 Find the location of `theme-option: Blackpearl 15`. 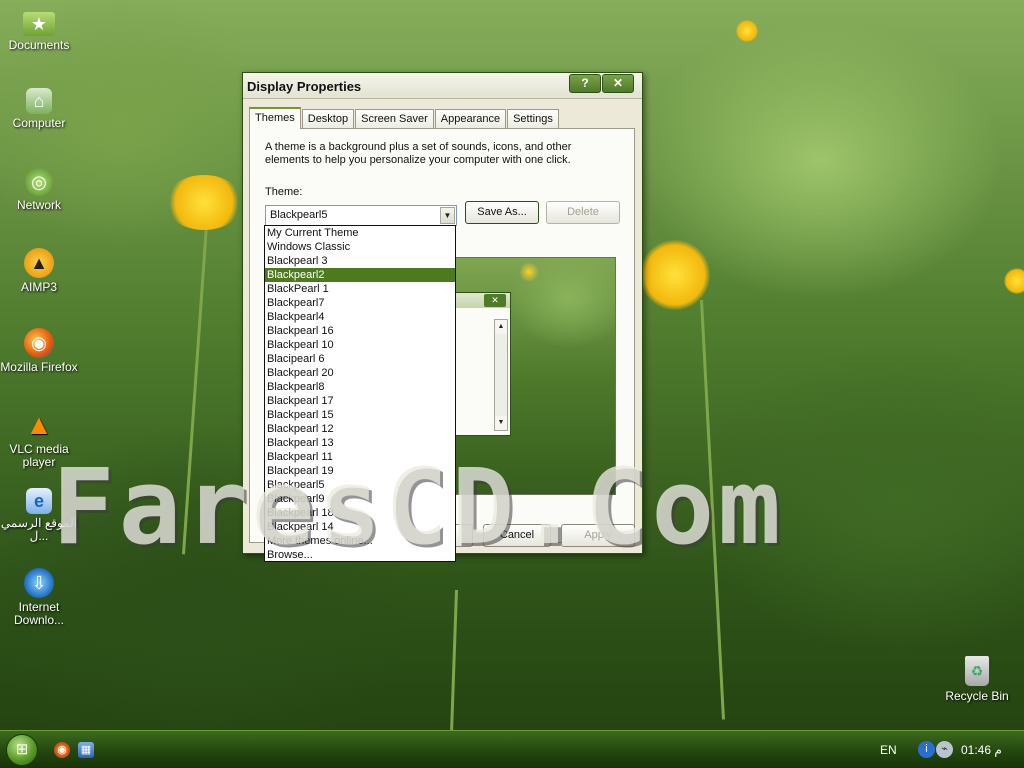

theme-option: Blackpearl 15 is located at coordinates (360, 415).